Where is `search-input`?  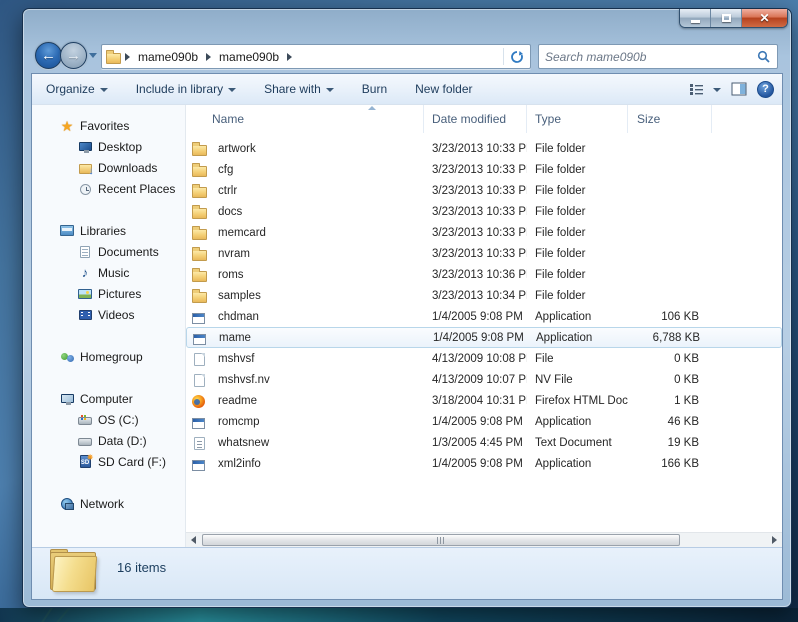 search-input is located at coordinates (648, 56).